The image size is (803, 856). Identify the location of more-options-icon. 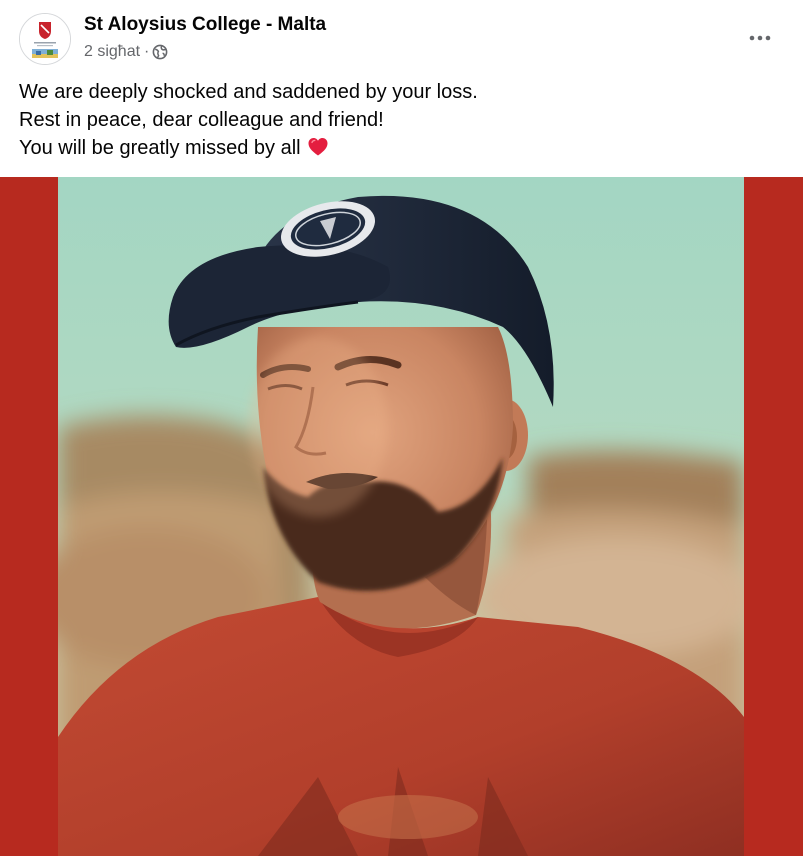
(760, 38).